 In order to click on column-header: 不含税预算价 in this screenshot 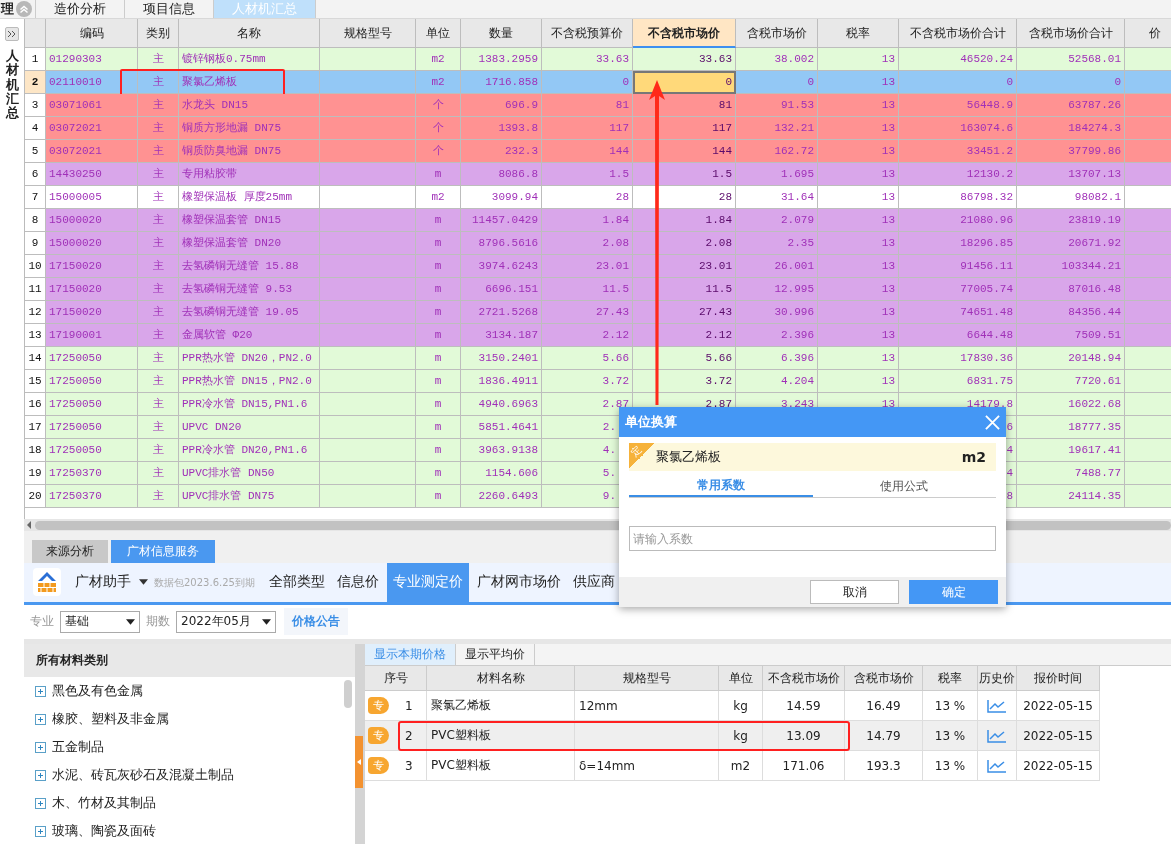, I will do `click(587, 33)`.